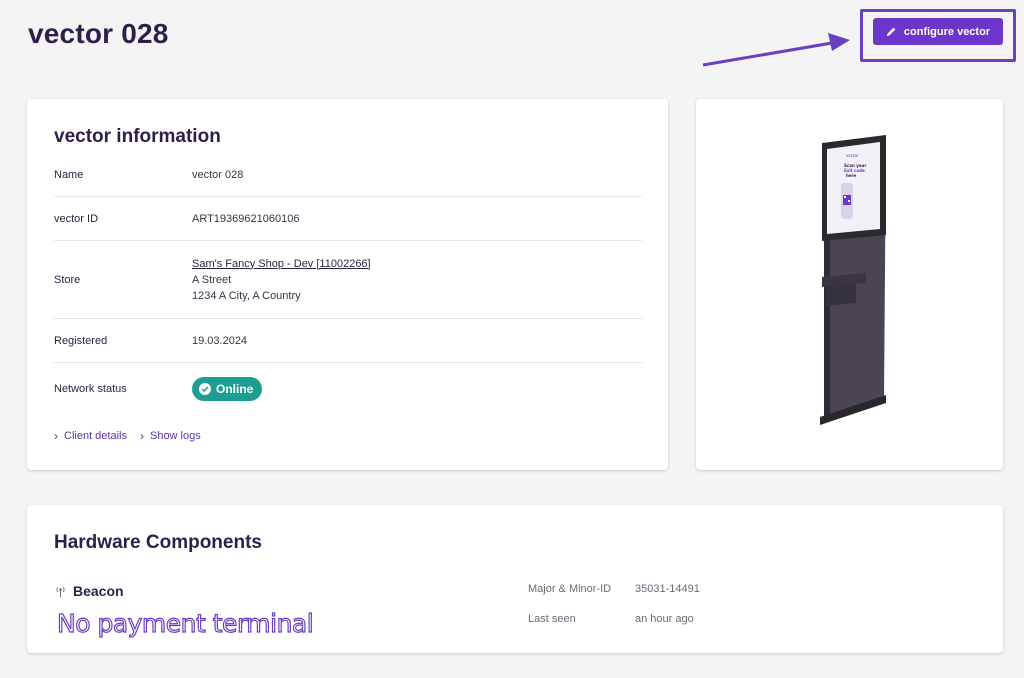 The image size is (1024, 678). Describe the element at coordinates (218, 175) in the screenshot. I see `info-value-name: vector 028` at that location.